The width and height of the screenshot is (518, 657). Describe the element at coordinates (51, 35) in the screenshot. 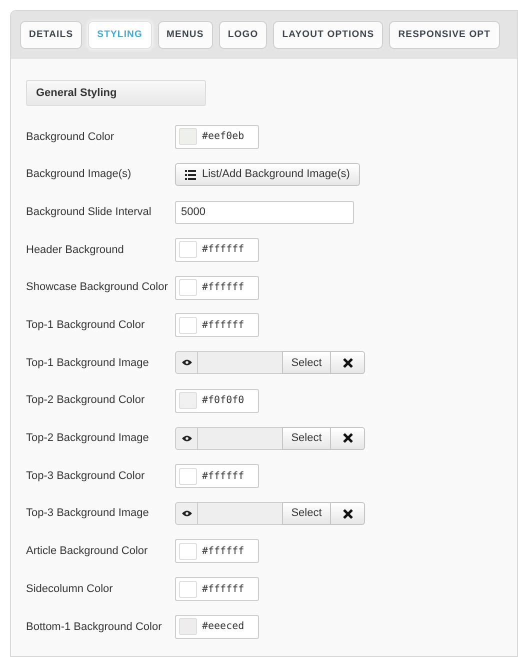

I see `tab: DETAILS` at that location.